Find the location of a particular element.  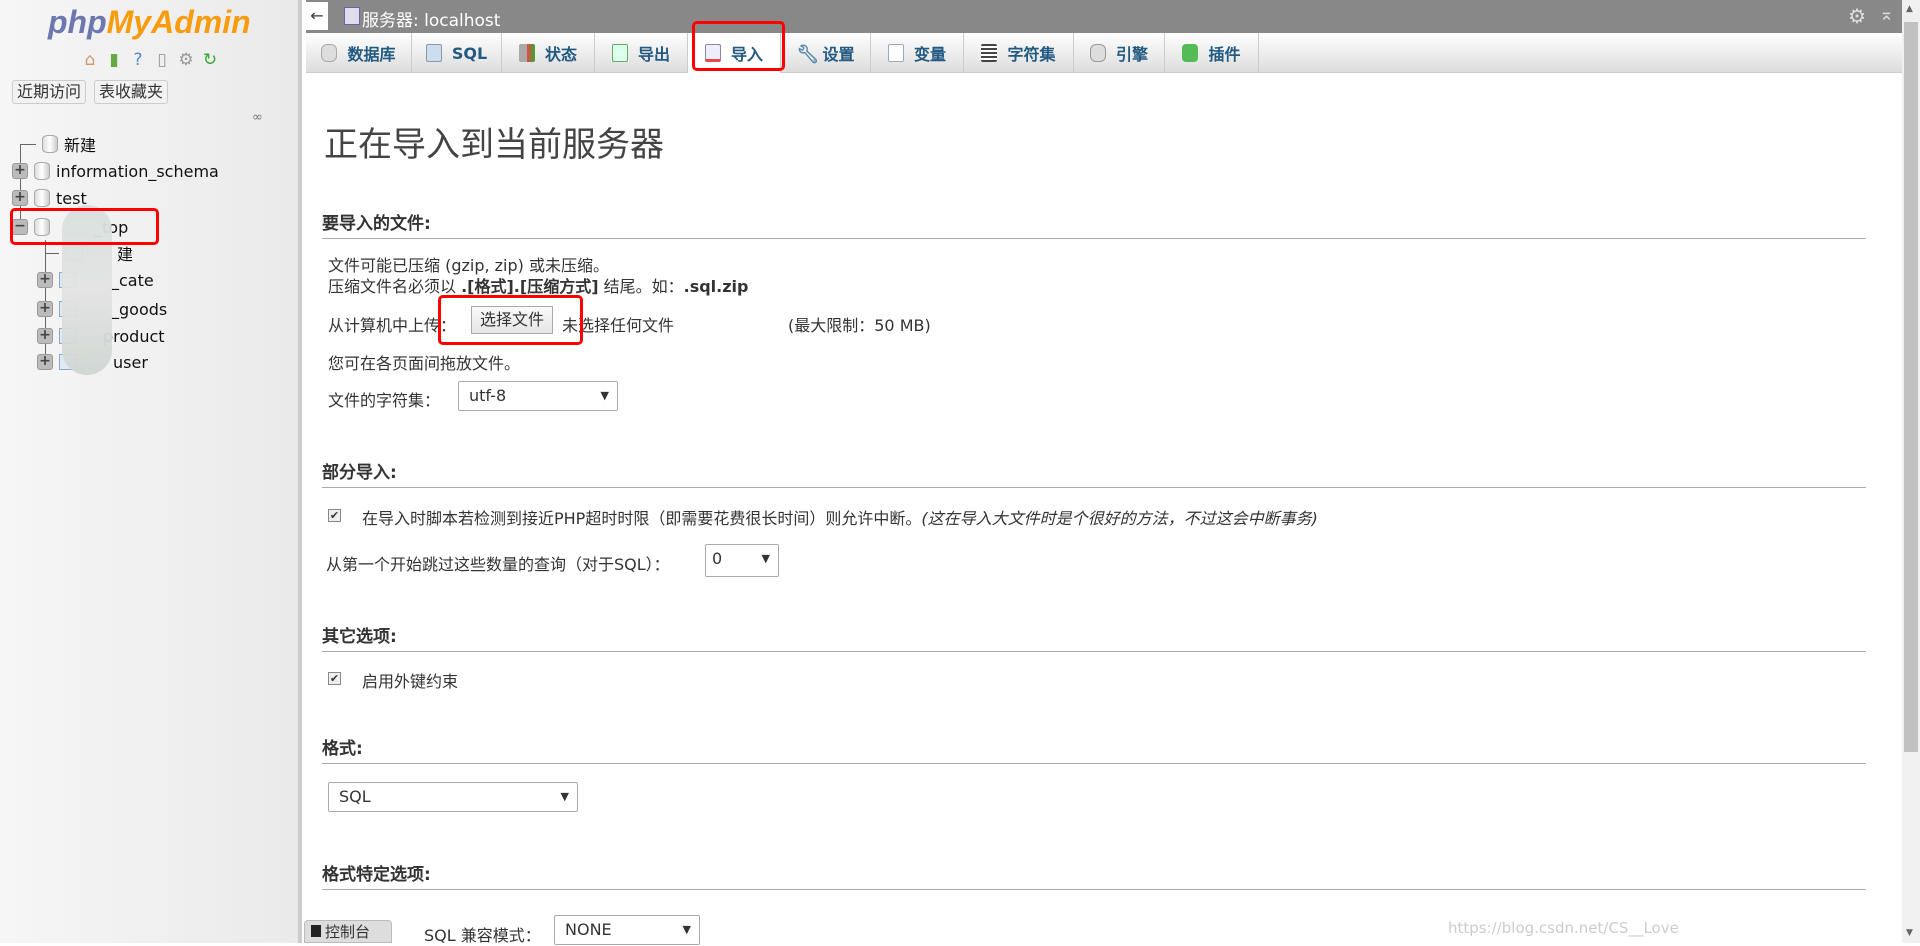

tab-status: 状态 is located at coordinates (548, 53).